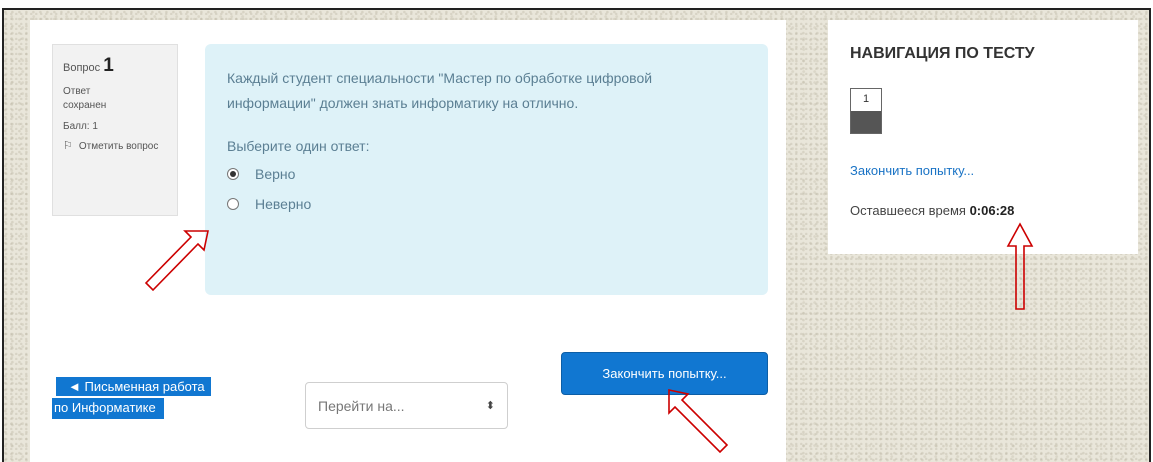  I want to click on arrow-to-timer-icon, so click(1020, 266).